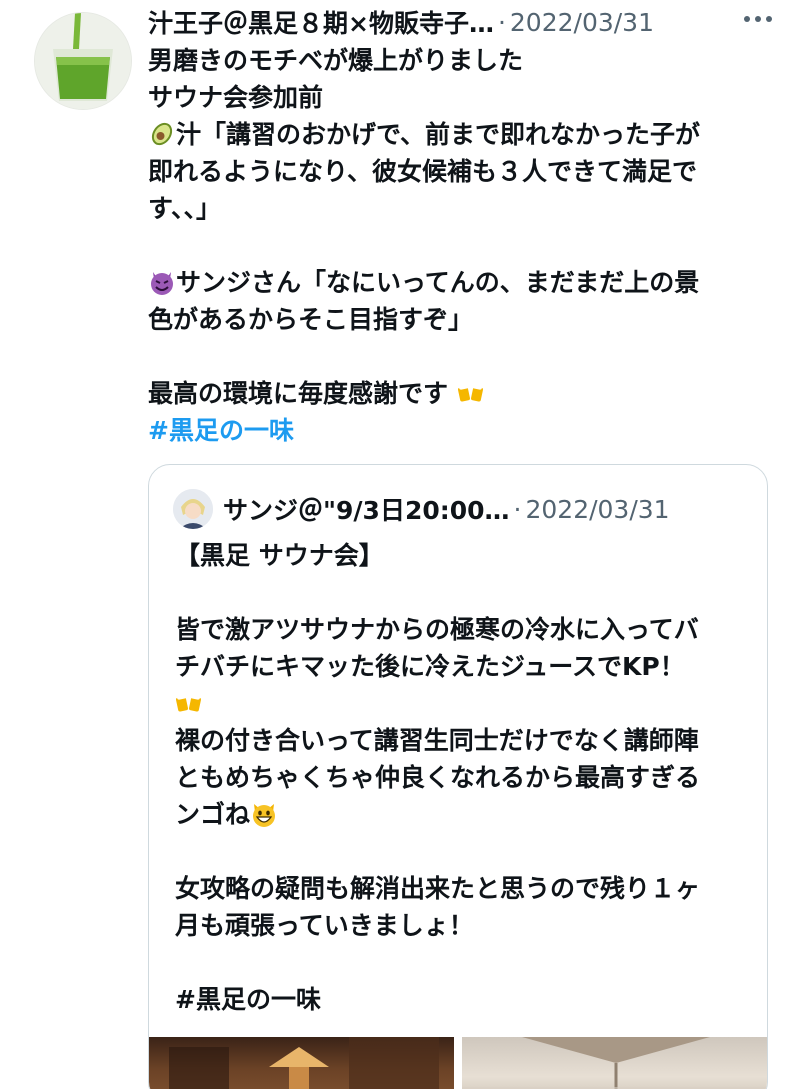 The height and width of the screenshot is (1089, 800). Describe the element at coordinates (438, 888) in the screenshot. I see `quoted-line: 女攻略の疑問も解消出来たと思うので残り１ヶ` at that location.